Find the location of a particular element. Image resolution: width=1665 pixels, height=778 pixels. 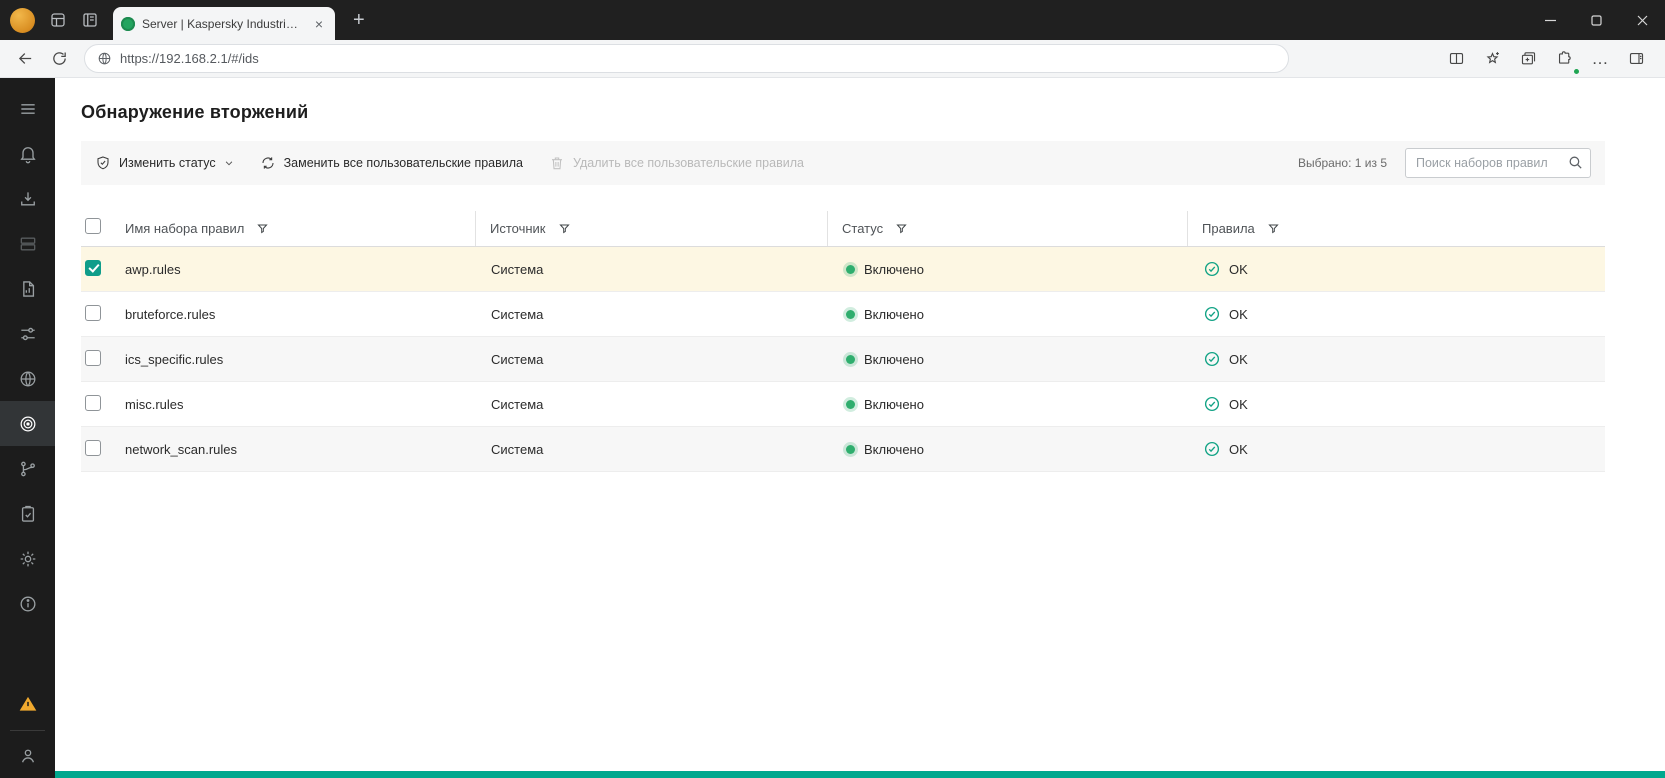

profile-avatar is located at coordinates (22, 20).